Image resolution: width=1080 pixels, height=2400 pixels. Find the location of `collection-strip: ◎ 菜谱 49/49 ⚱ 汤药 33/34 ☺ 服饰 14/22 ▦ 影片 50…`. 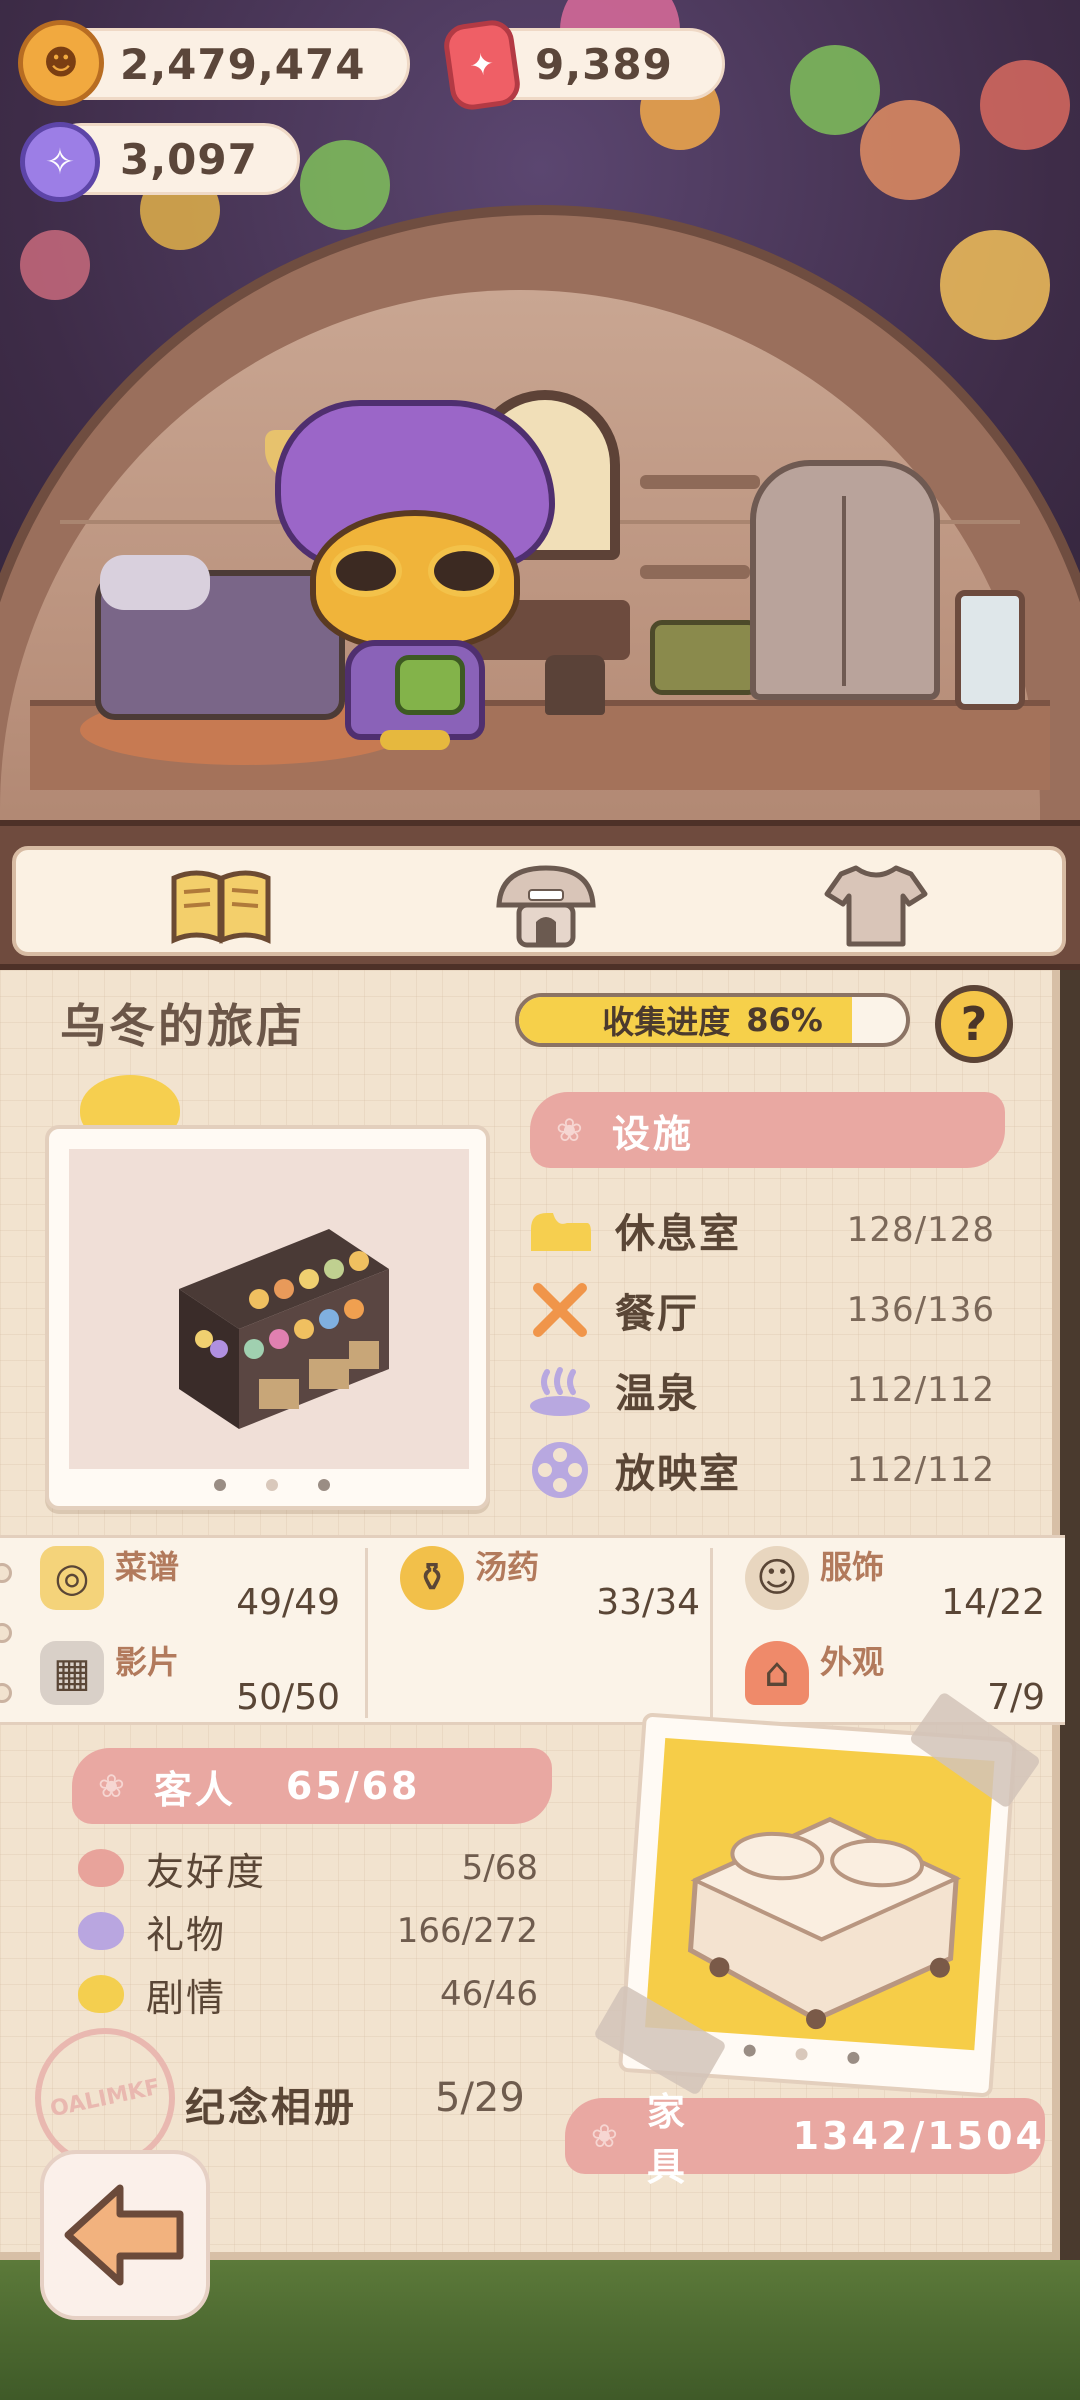

collection-strip: ◎ 菜谱 49/49 ⚱ 汤药 33/34 ☺ 服饰 14/22 ▦ 影片 50… is located at coordinates (532, 1630).